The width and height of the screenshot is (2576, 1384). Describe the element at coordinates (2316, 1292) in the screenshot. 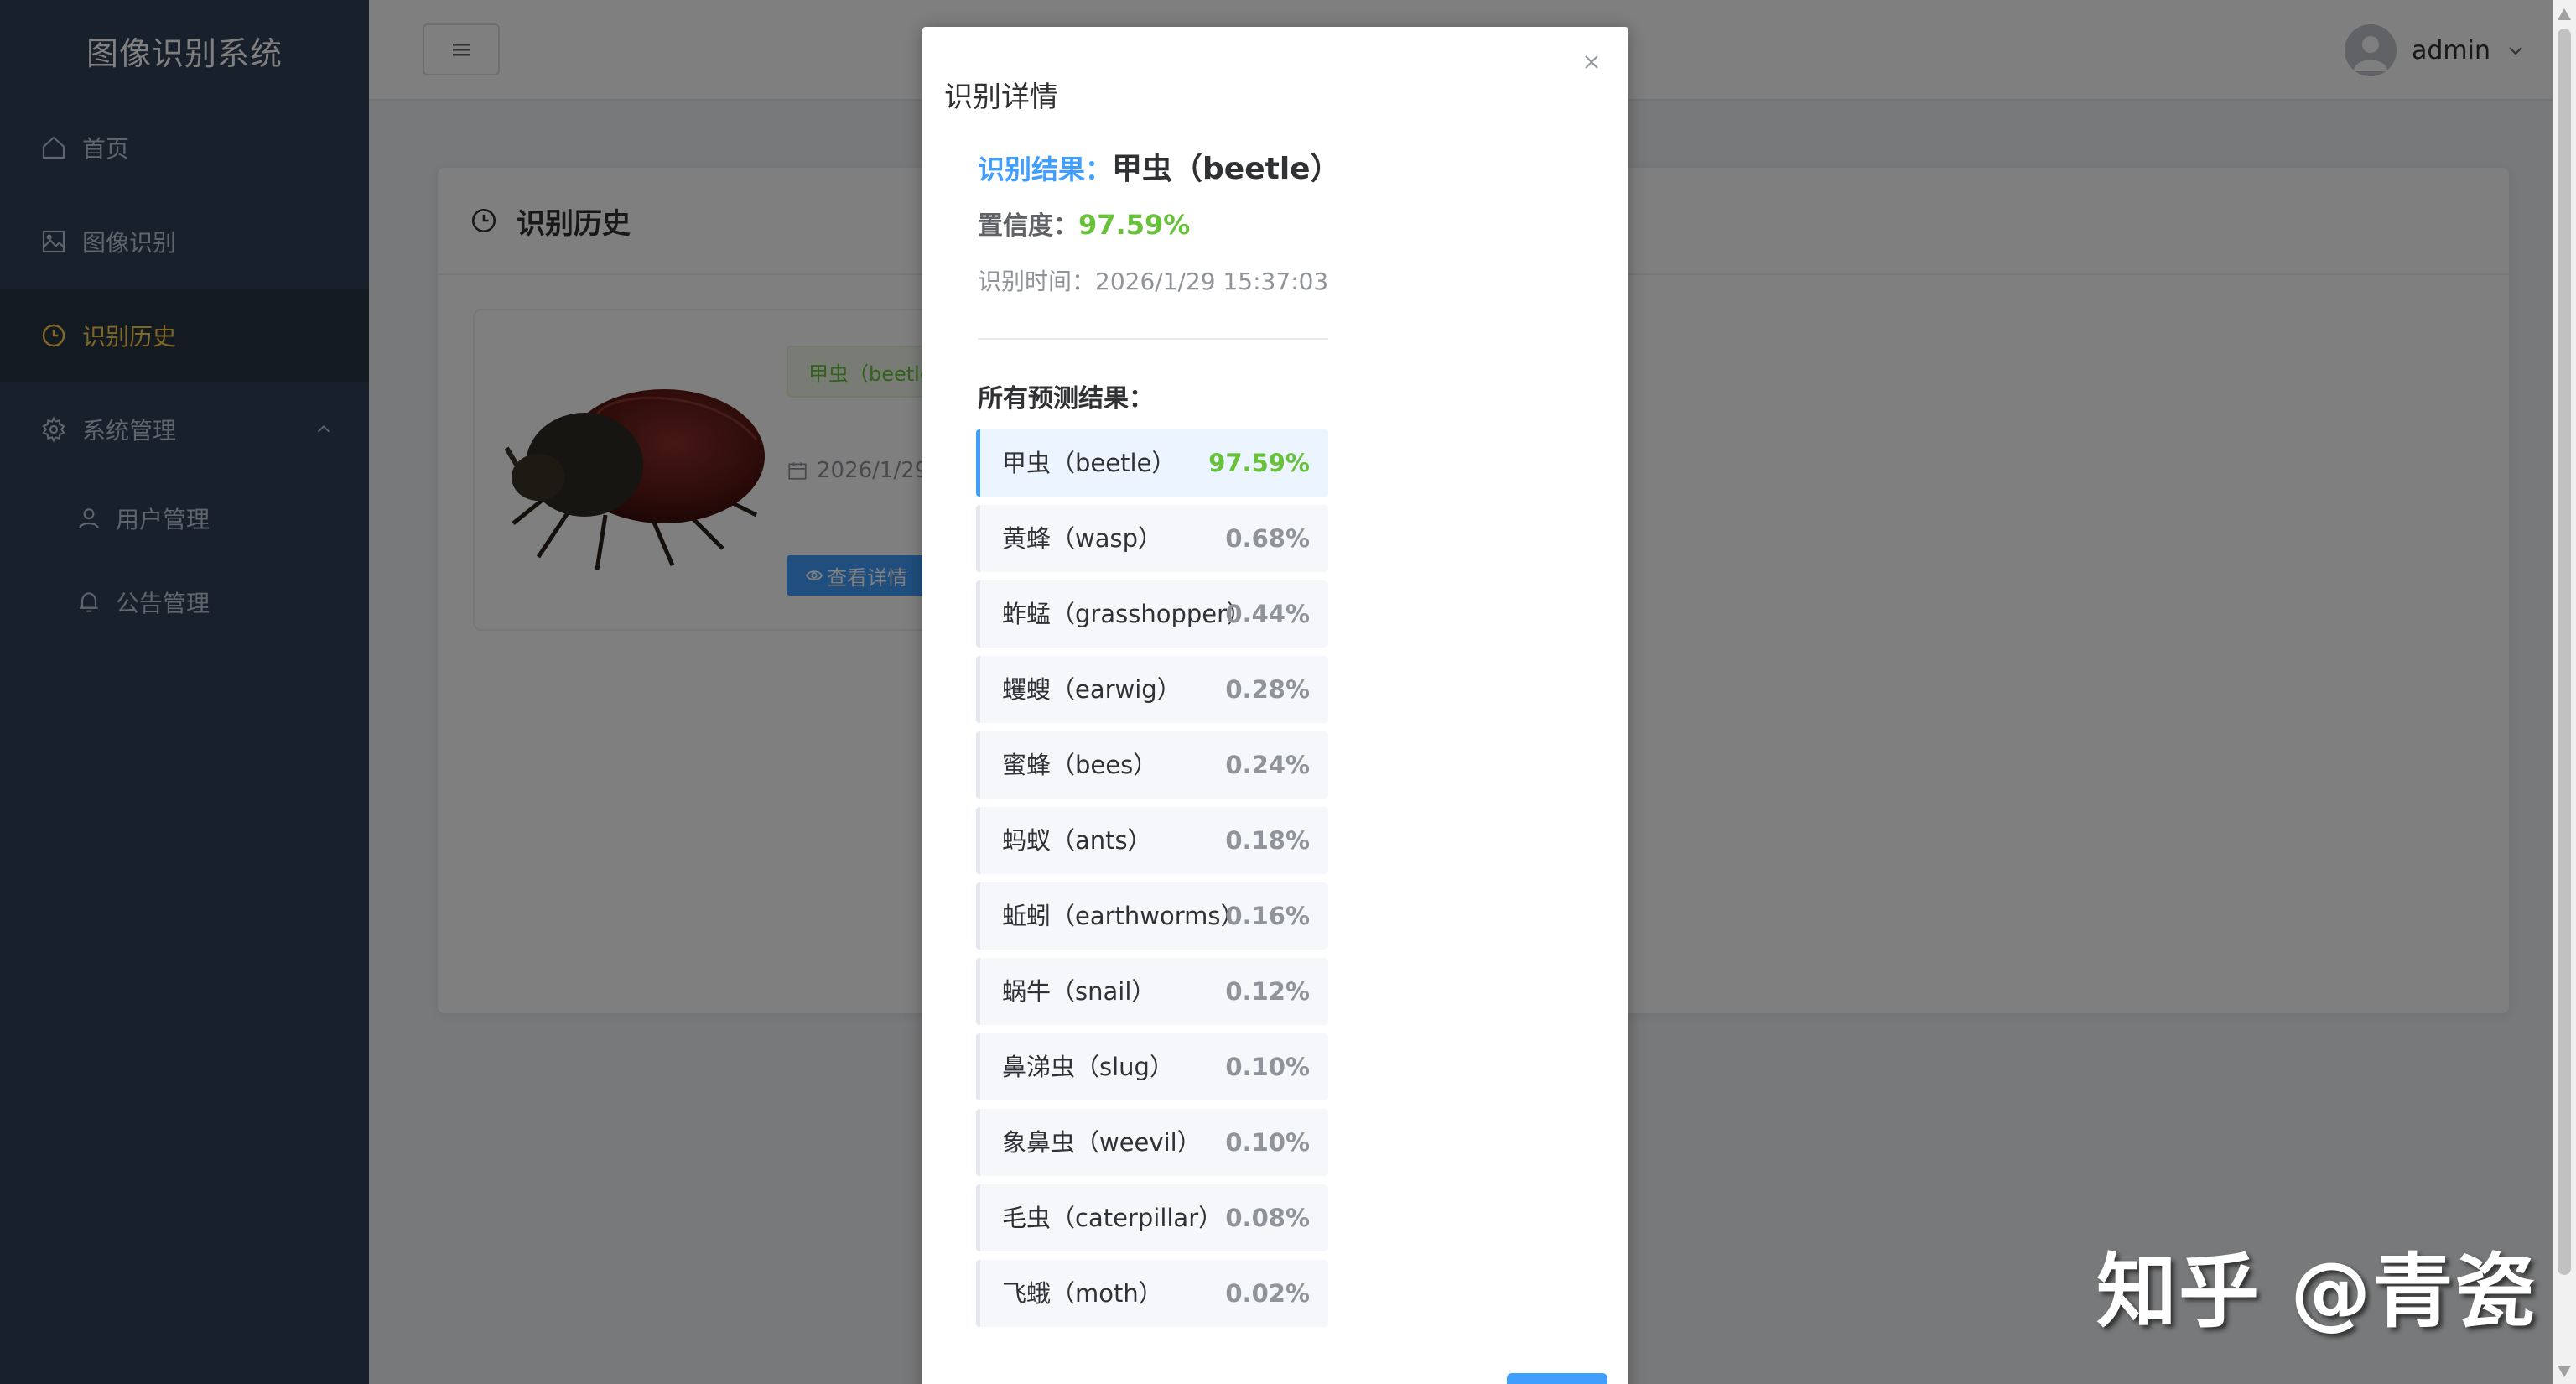

I see `watermark: 知乎 @青瓷` at that location.